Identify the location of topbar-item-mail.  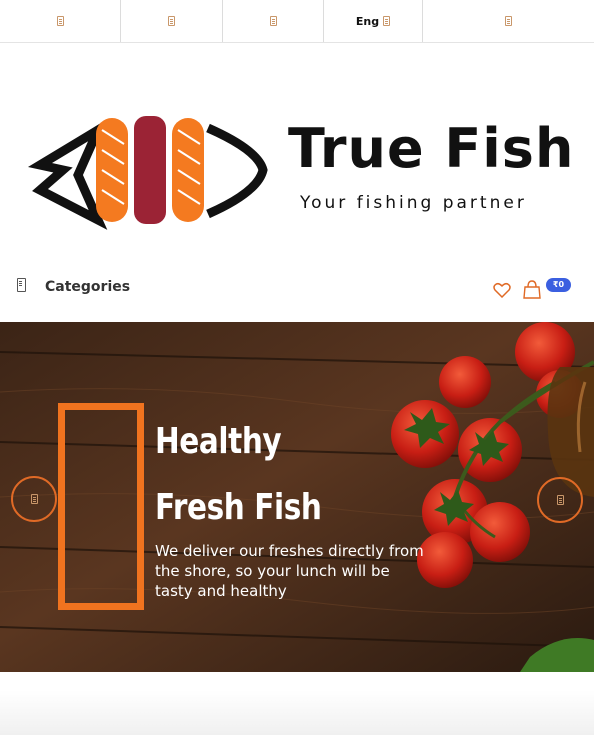
(172, 21).